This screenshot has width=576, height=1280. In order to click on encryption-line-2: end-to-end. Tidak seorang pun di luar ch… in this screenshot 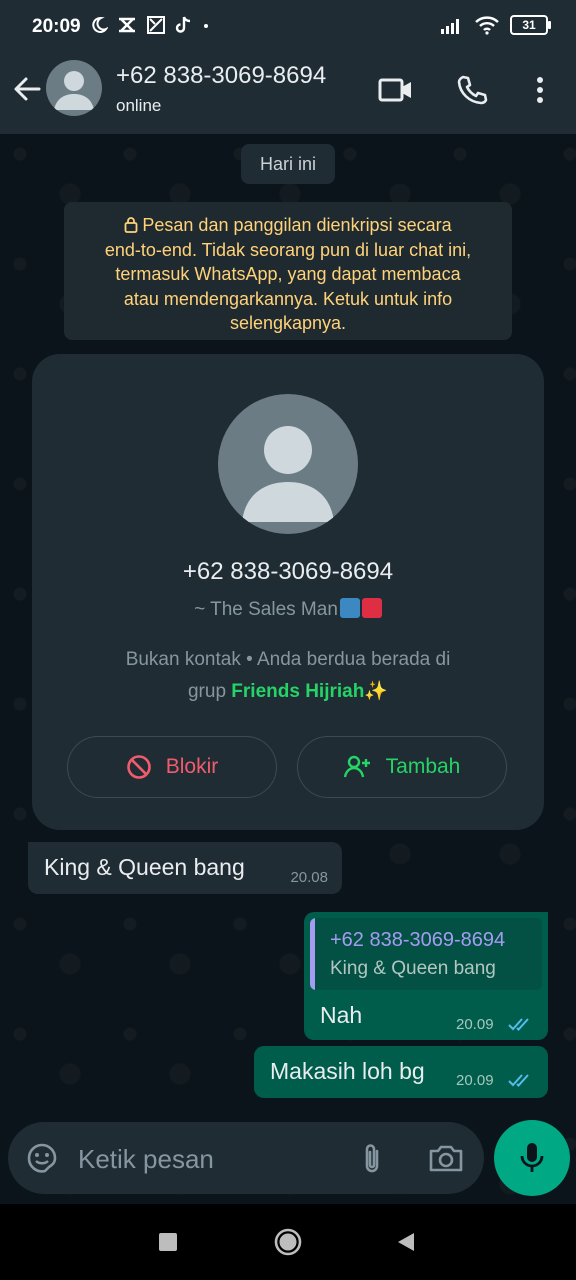, I will do `click(288, 249)`.